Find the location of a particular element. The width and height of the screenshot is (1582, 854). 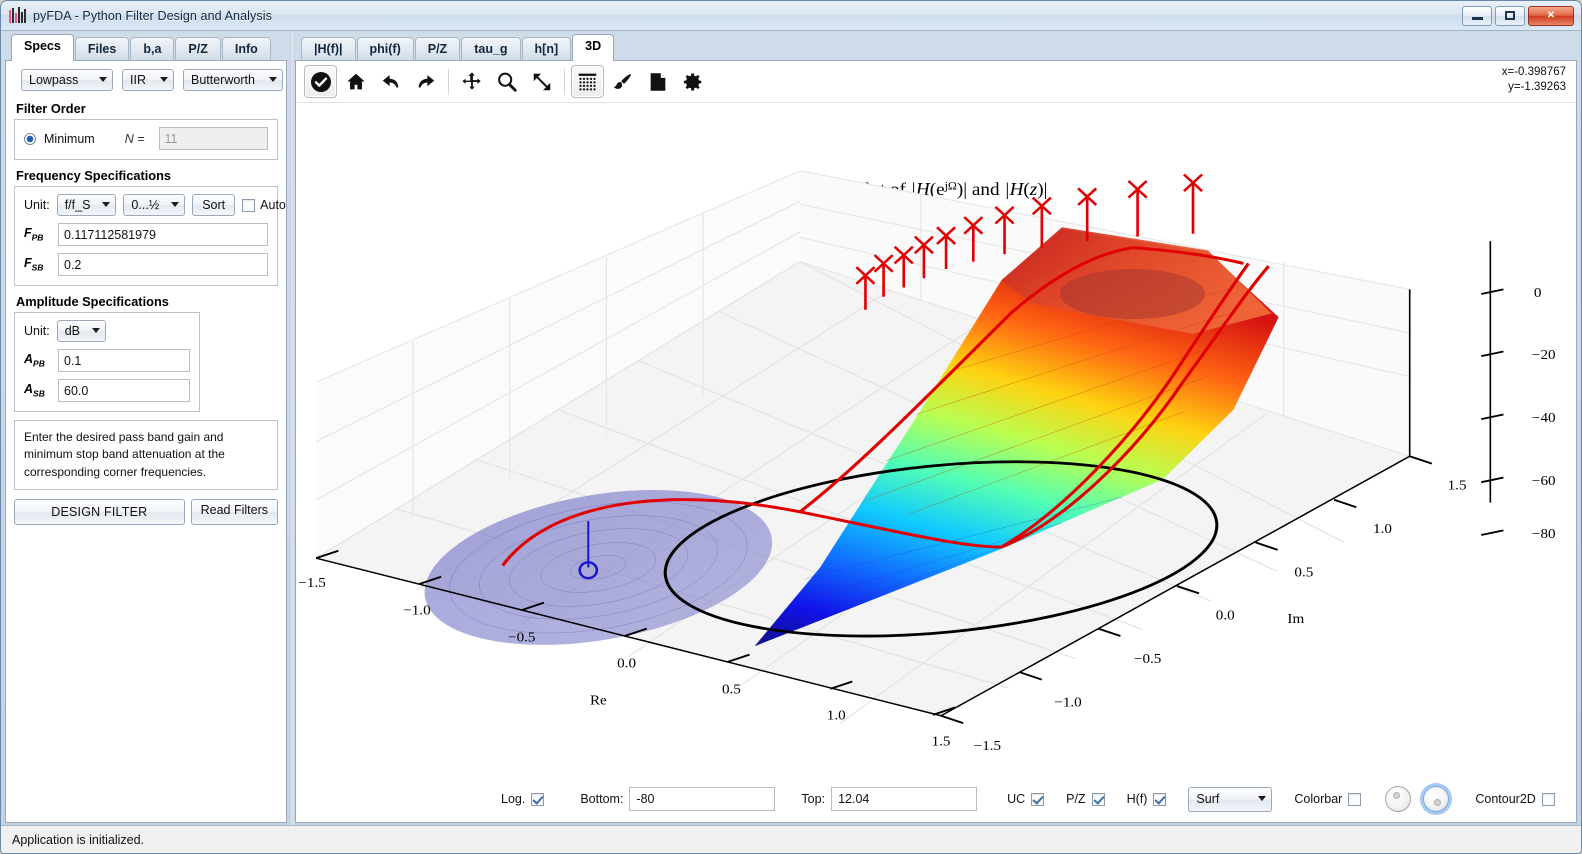

left-tab-bar: Specs Files b,a P/Z Info is located at coordinates (146, 47).